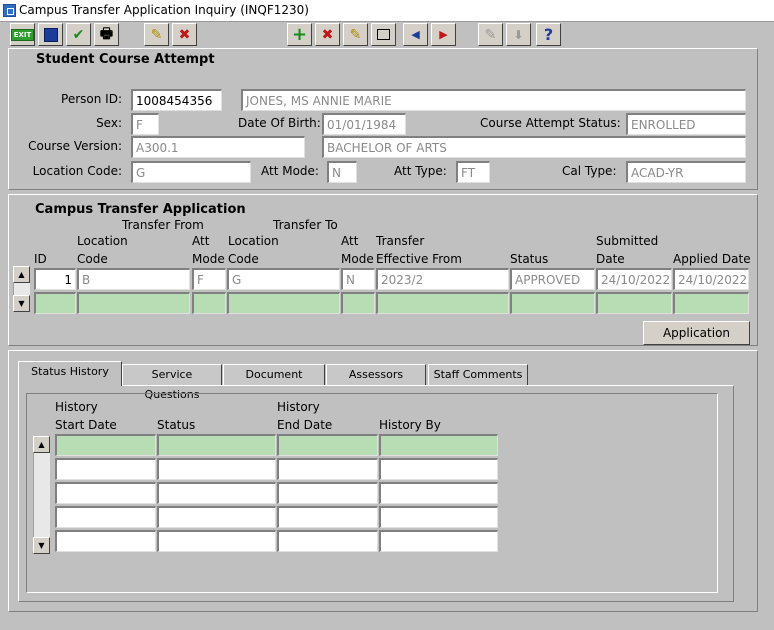  What do you see at coordinates (712, 259) in the screenshot?
I see `applied-header: Applied Date` at bounding box center [712, 259].